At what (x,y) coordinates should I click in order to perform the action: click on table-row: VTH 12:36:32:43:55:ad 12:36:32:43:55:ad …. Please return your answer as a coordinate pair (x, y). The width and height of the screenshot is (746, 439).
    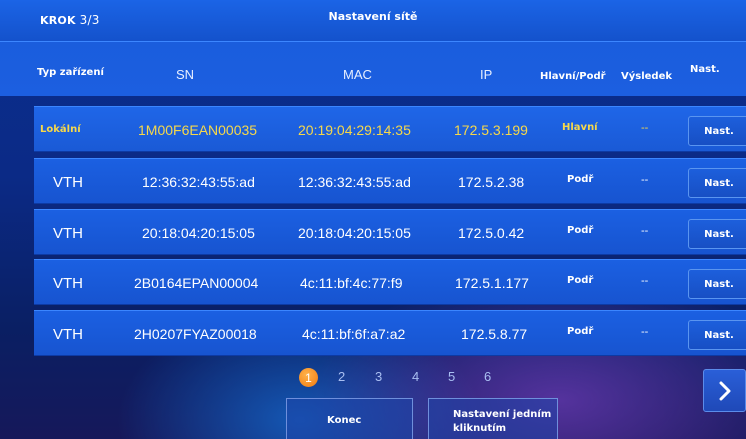
    Looking at the image, I should click on (390, 181).